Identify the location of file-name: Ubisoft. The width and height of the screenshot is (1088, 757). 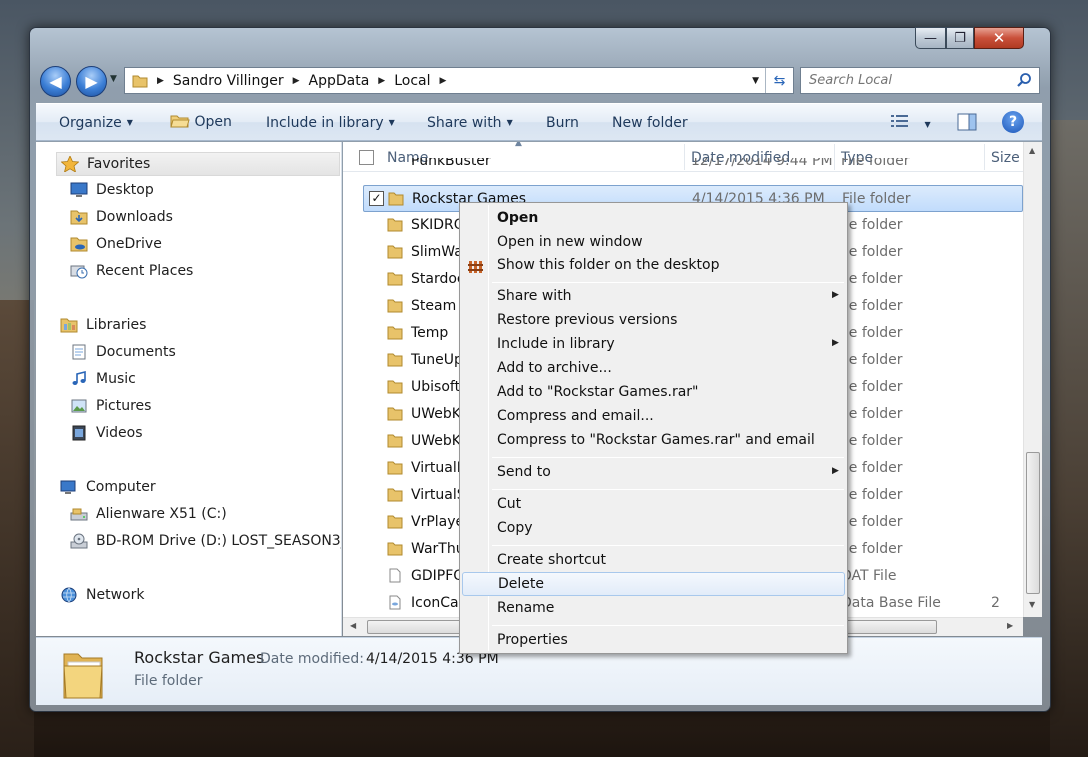
(436, 387).